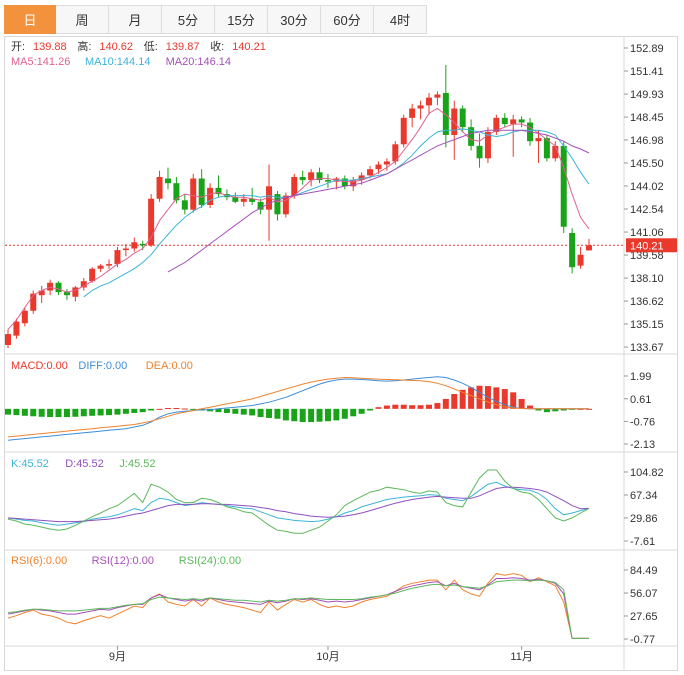 This screenshot has width=684, height=675. I want to click on d-line, so click(298, 504).